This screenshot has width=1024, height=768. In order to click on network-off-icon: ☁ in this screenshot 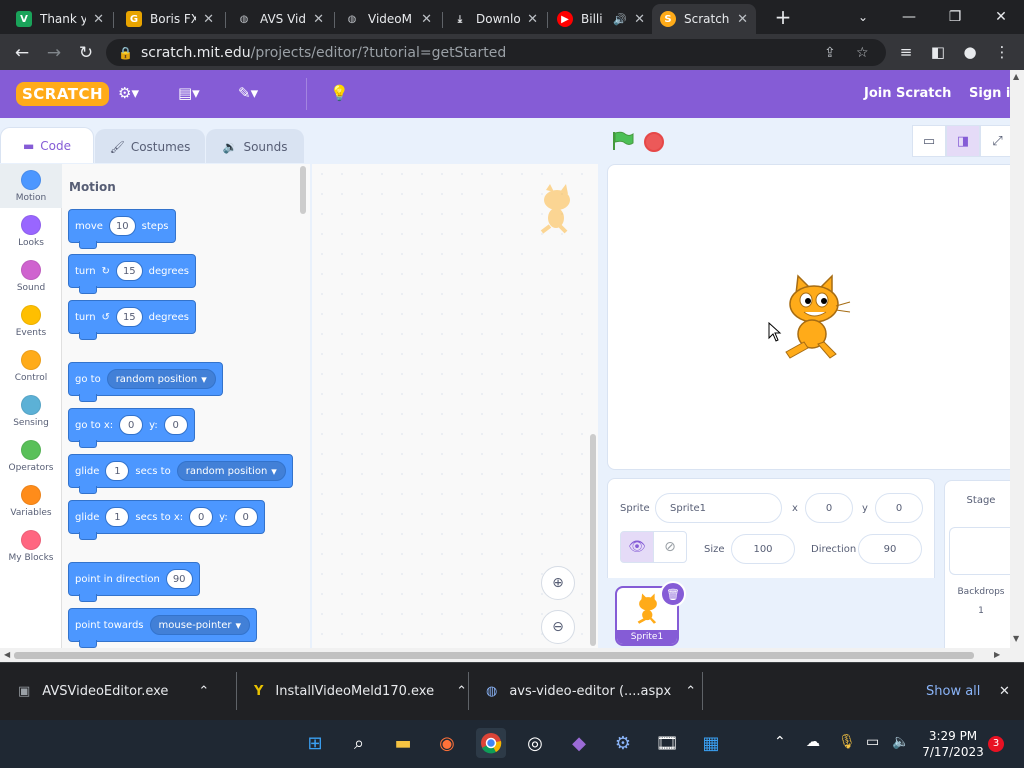, I will do `click(813, 742)`.